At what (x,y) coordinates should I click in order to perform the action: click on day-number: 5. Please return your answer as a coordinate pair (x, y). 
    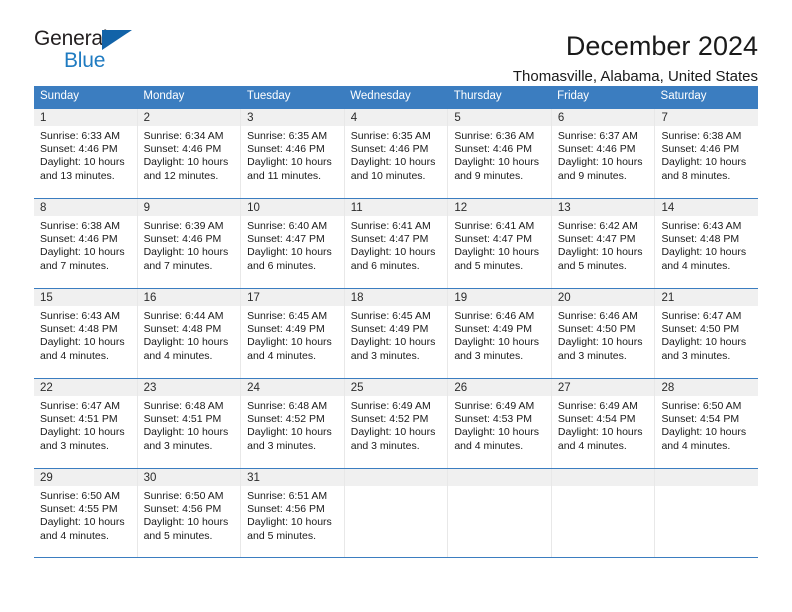
    Looking at the image, I should click on (499, 117).